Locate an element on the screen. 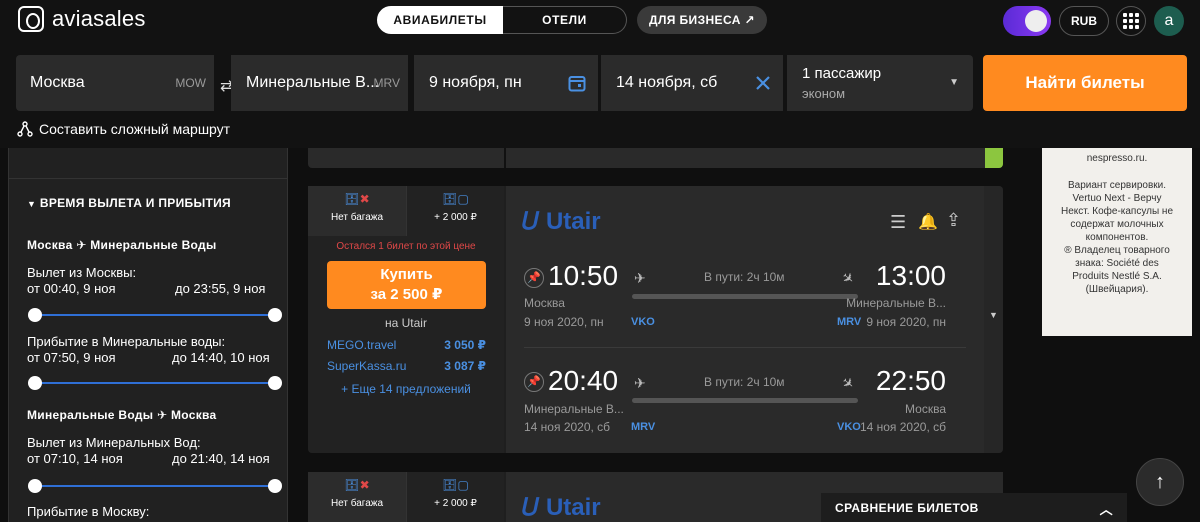 Image resolution: width=1200 pixels, height=522 pixels. inbound-arr-date: 14 ноя 2020, сб is located at coordinates (902, 427).